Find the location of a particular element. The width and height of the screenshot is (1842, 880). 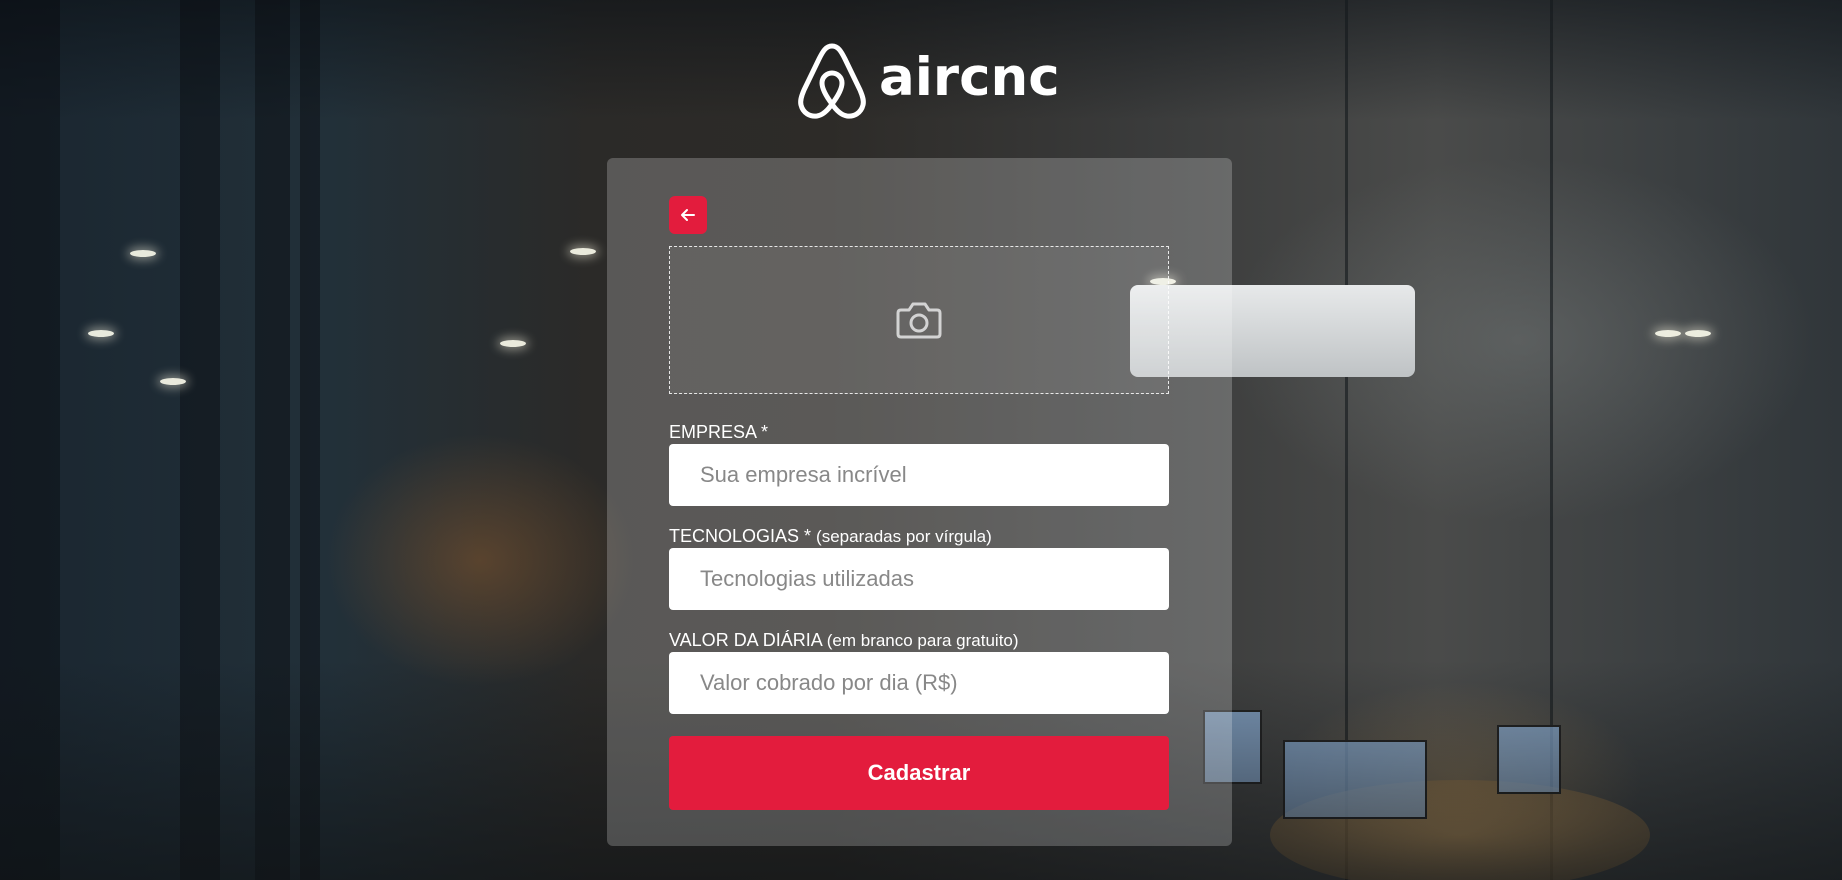

brand-logo: aircnc is located at coordinates (927, 80).